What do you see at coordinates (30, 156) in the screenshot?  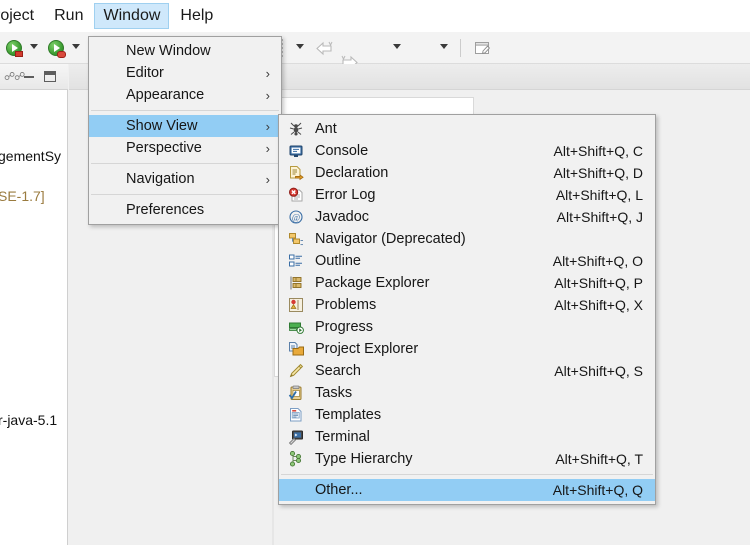 I see `tree-item-project: gementSy` at bounding box center [30, 156].